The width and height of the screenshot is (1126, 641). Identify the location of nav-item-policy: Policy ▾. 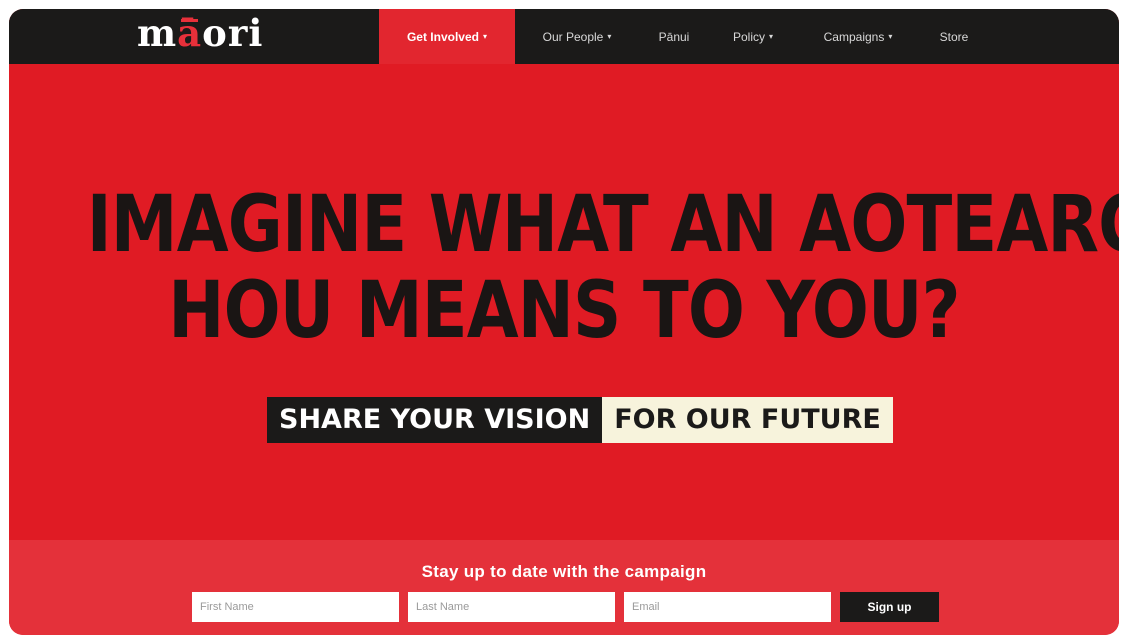
(753, 36).